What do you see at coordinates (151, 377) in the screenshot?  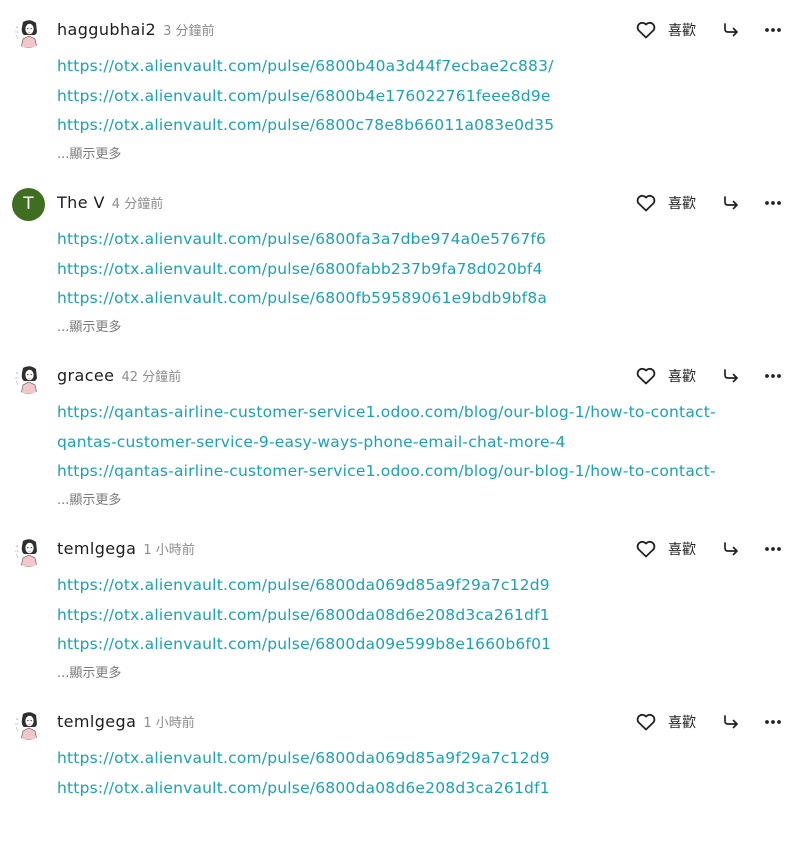 I see `timestamp: 42 分鐘前` at bounding box center [151, 377].